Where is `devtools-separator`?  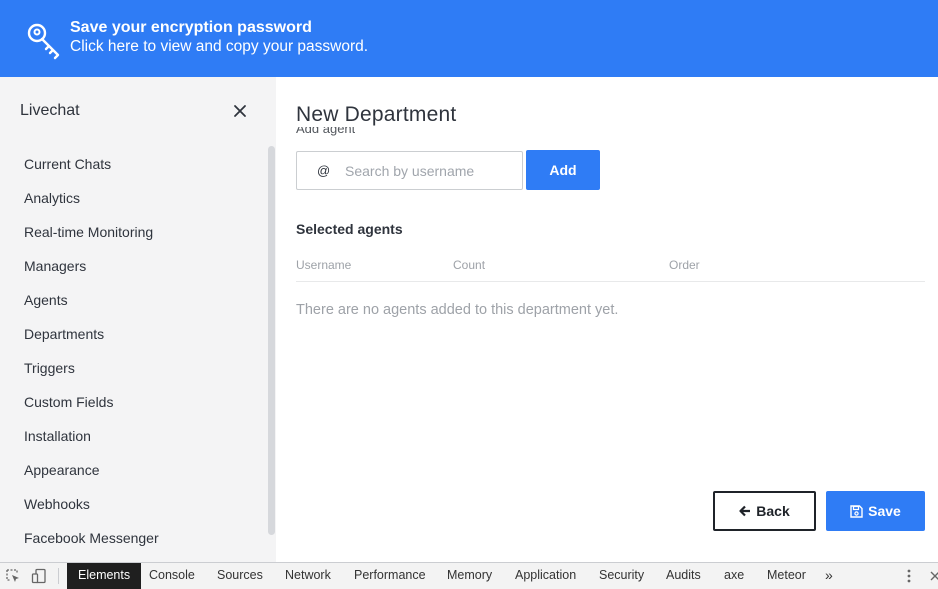 devtools-separator is located at coordinates (58, 576).